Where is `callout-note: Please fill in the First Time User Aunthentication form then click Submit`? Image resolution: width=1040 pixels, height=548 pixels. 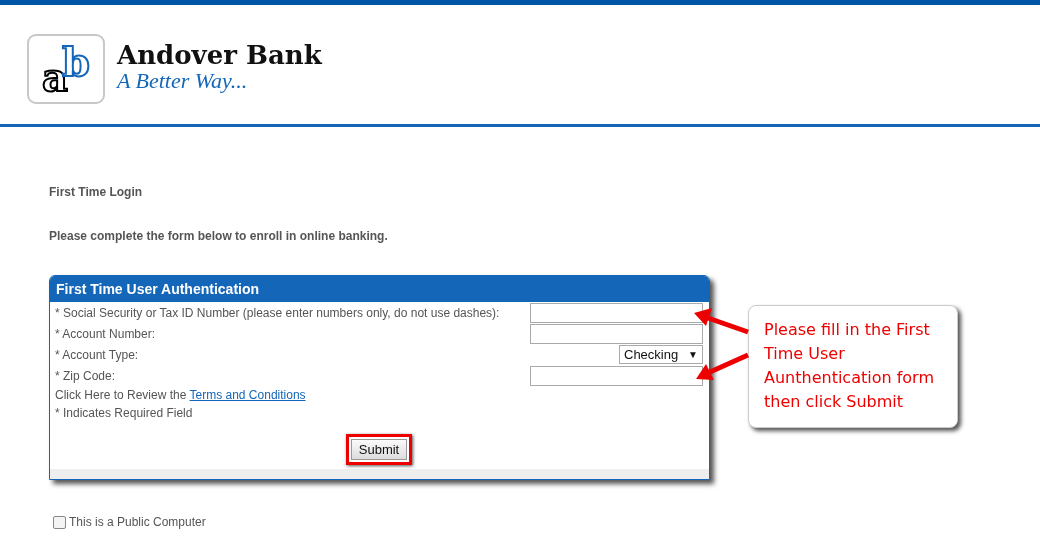 callout-note: Please fill in the First Time User Aunthentication form then click Submit is located at coordinates (853, 366).